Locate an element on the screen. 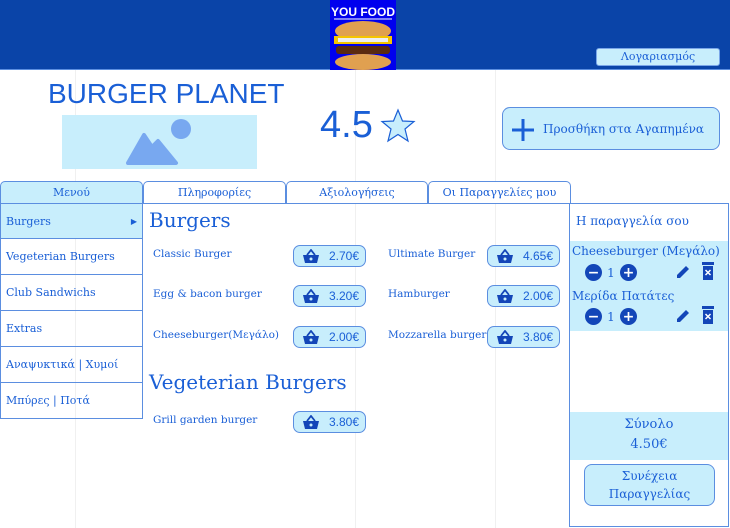 The height and width of the screenshot is (528, 730). logo-text: YOU FOOD is located at coordinates (363, 12).